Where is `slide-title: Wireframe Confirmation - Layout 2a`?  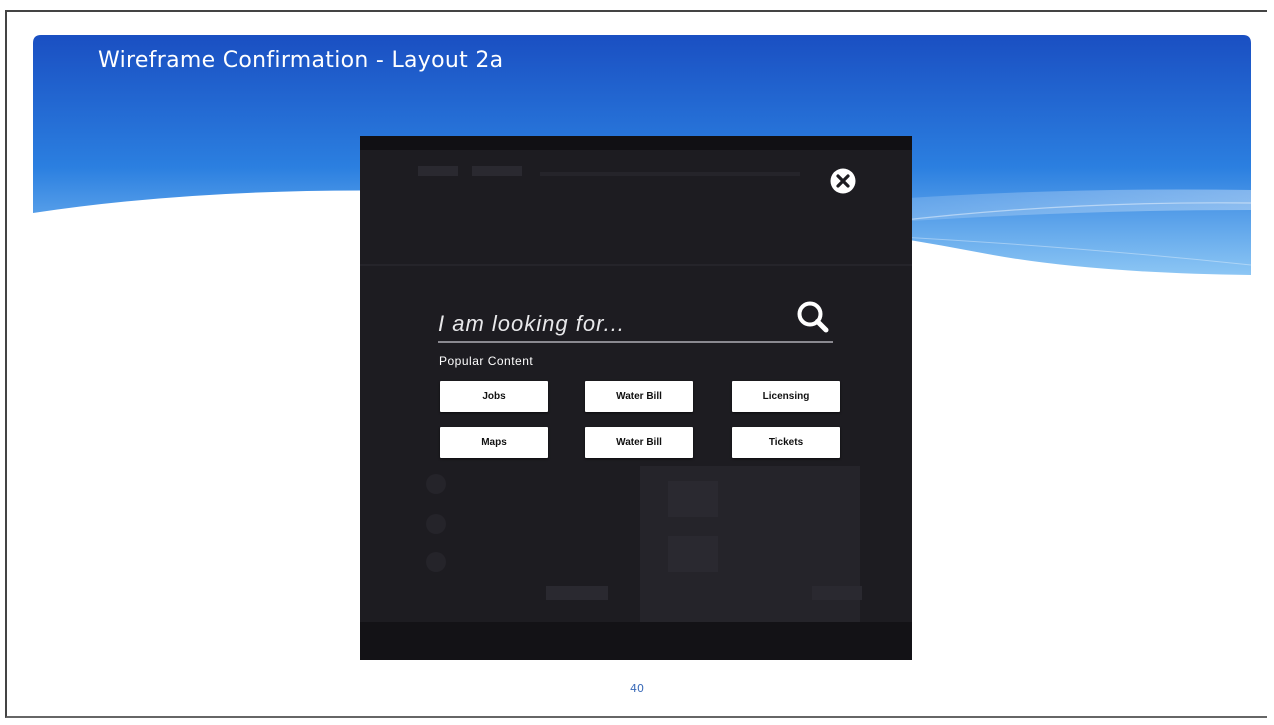 slide-title: Wireframe Confirmation - Layout 2a is located at coordinates (301, 60).